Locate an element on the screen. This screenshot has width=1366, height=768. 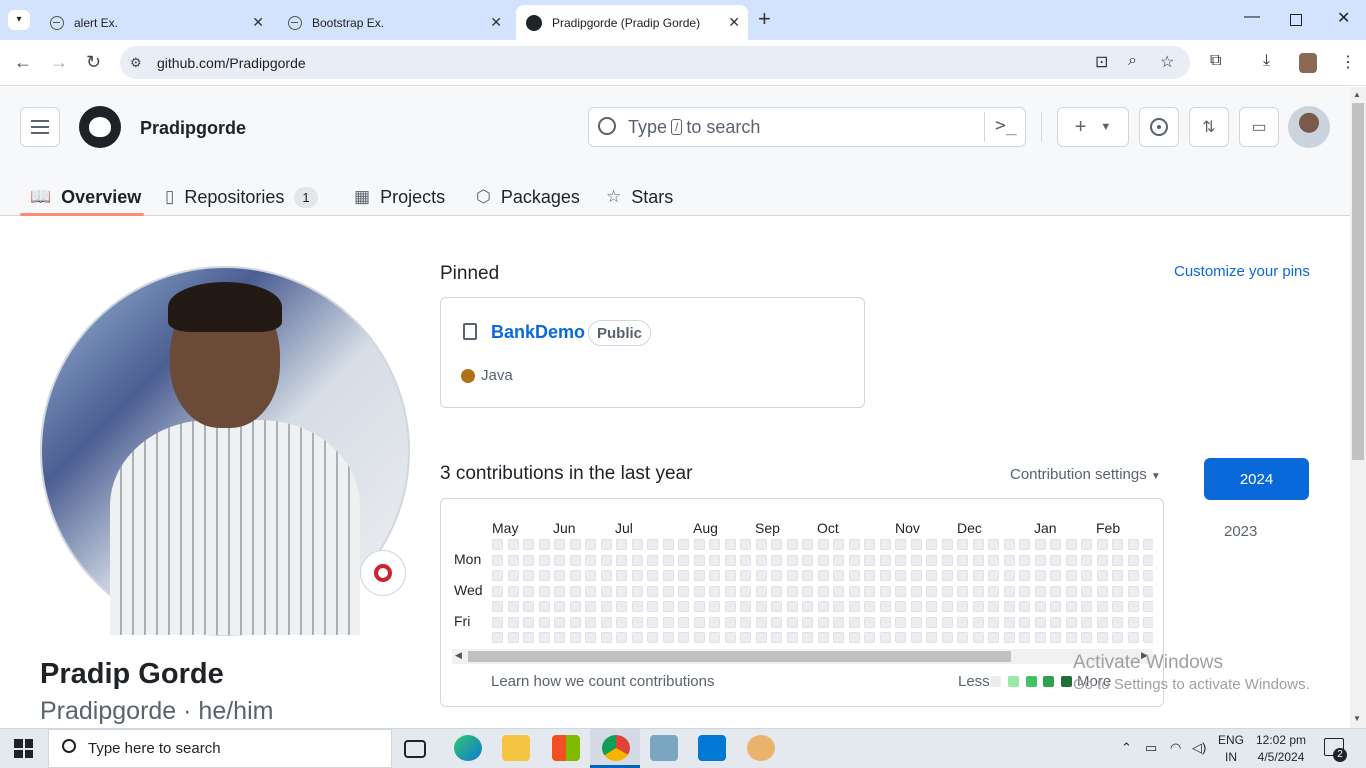
forward-icon: → is located at coordinates (59, 62).